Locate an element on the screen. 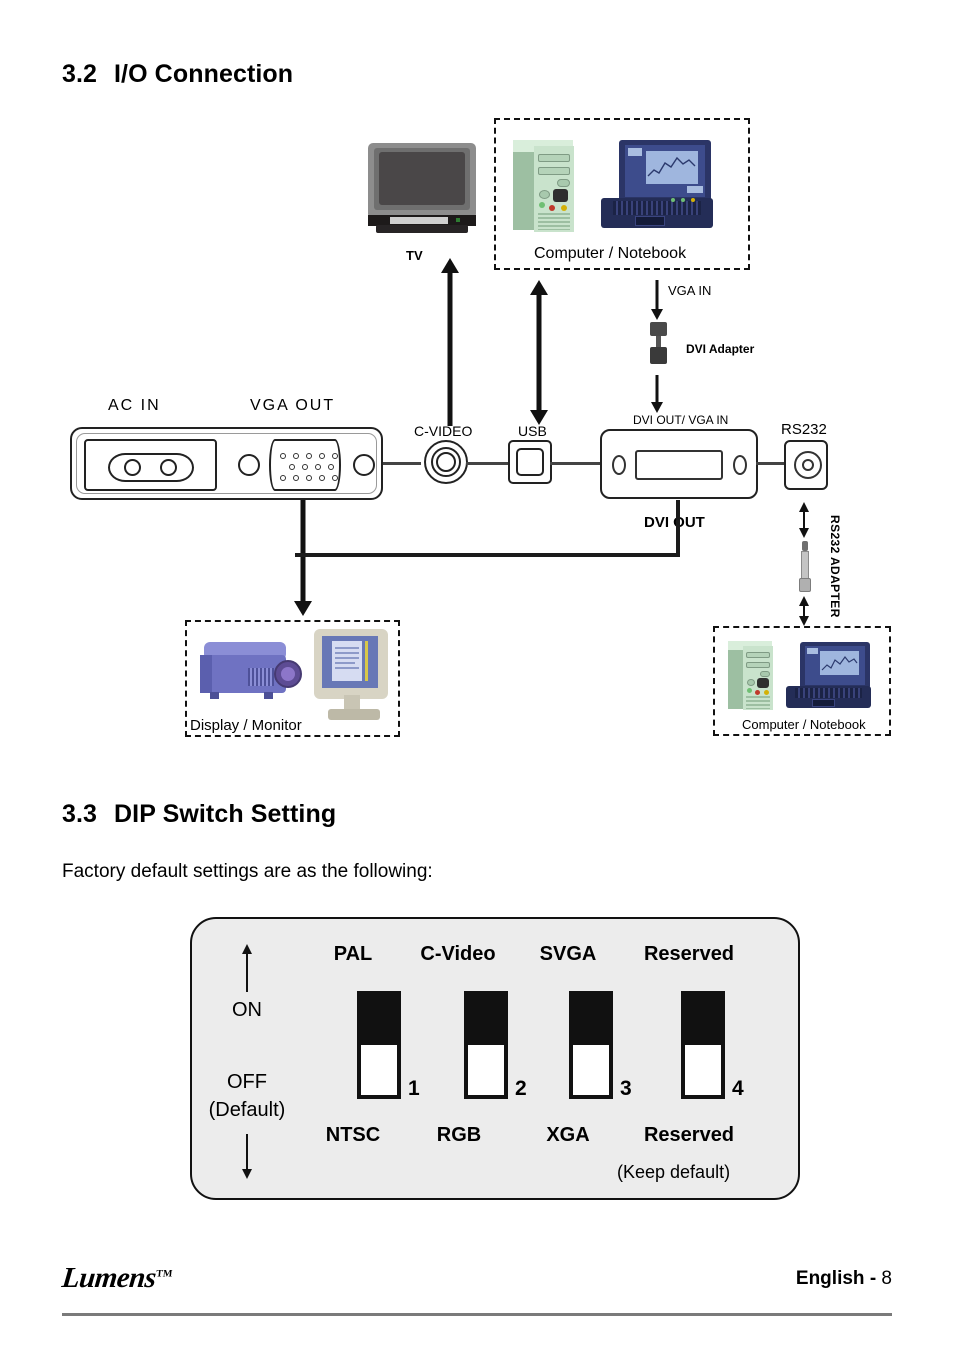 The width and height of the screenshot is (954, 1355). c-video-label: C-VIDEO is located at coordinates (443, 431).